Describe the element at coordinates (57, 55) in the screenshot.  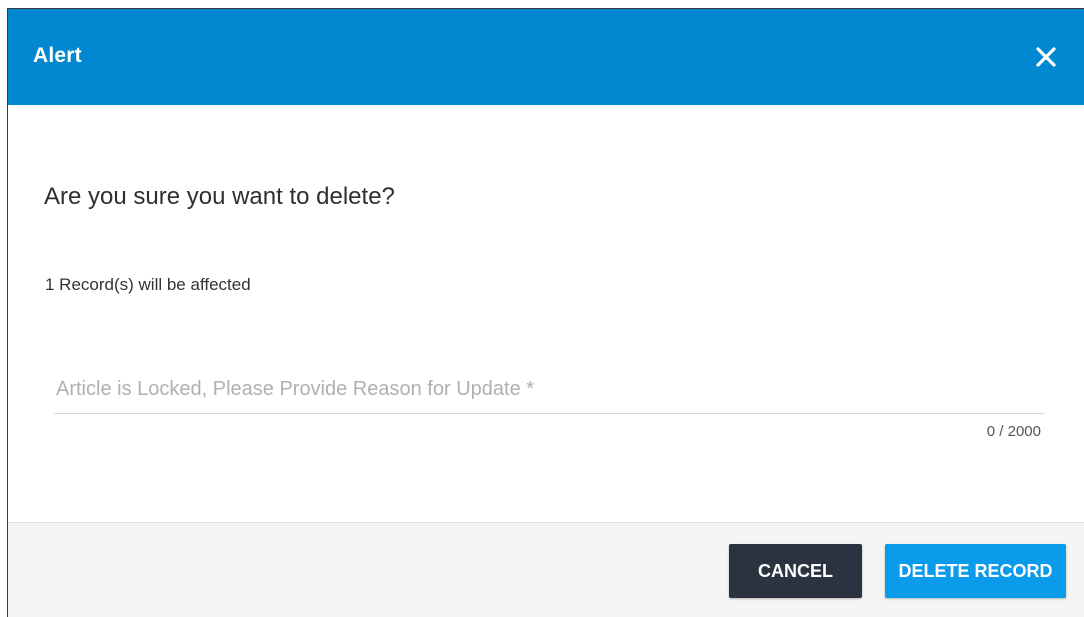
I see `dialog-title: Alert` at that location.